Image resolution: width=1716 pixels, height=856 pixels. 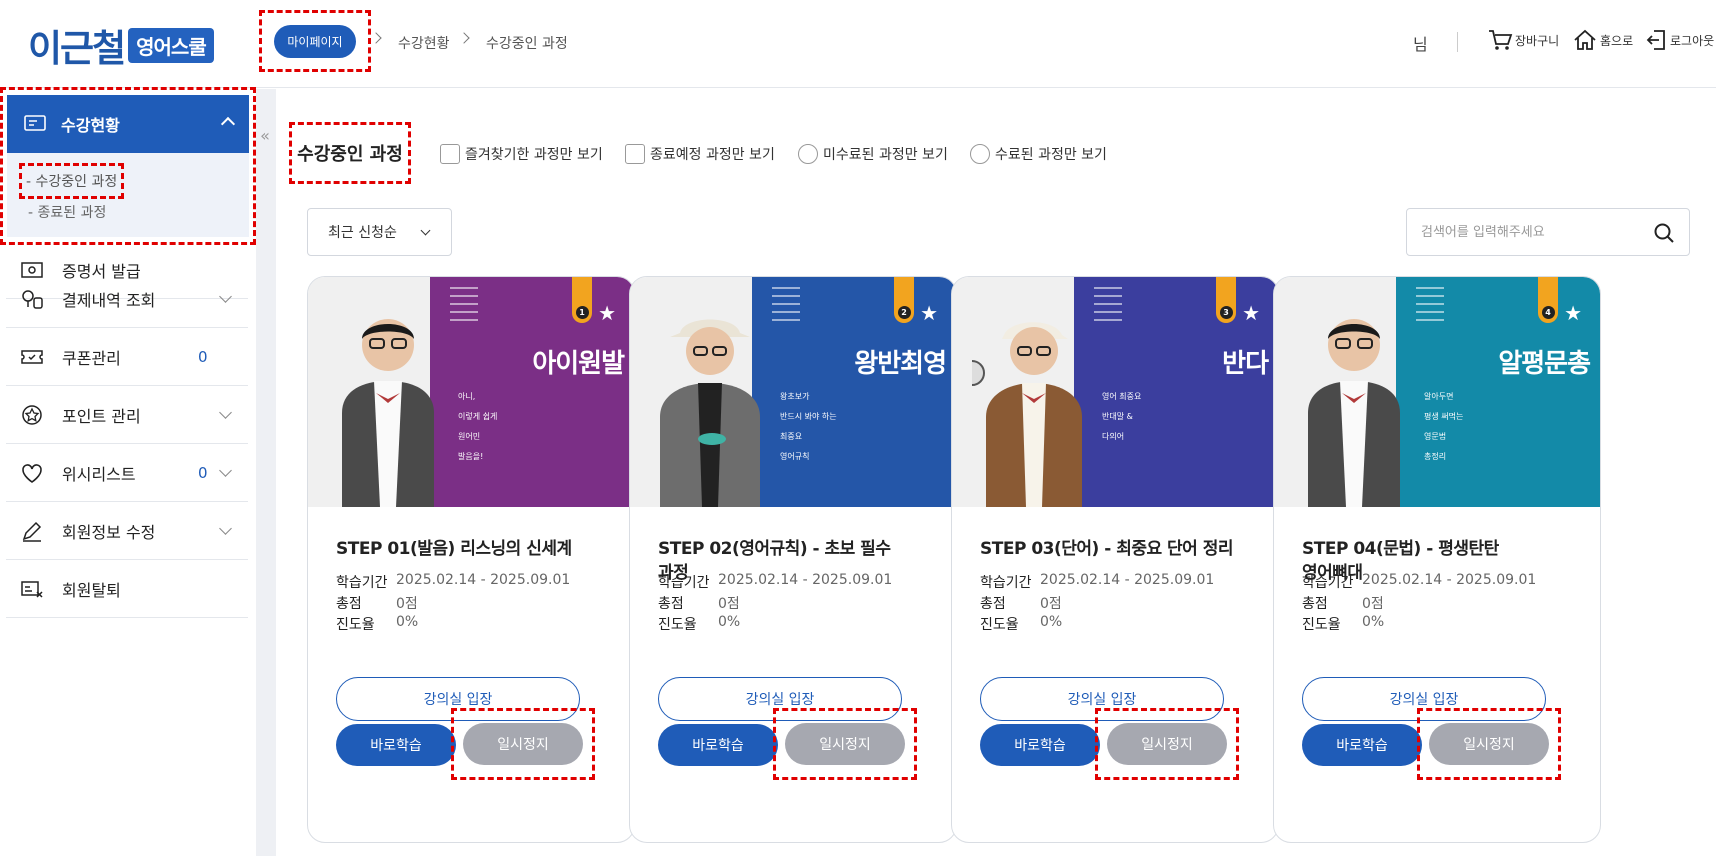 What do you see at coordinates (109, 532) in the screenshot?
I see `sidebar-item-label: 회원정보 수정` at bounding box center [109, 532].